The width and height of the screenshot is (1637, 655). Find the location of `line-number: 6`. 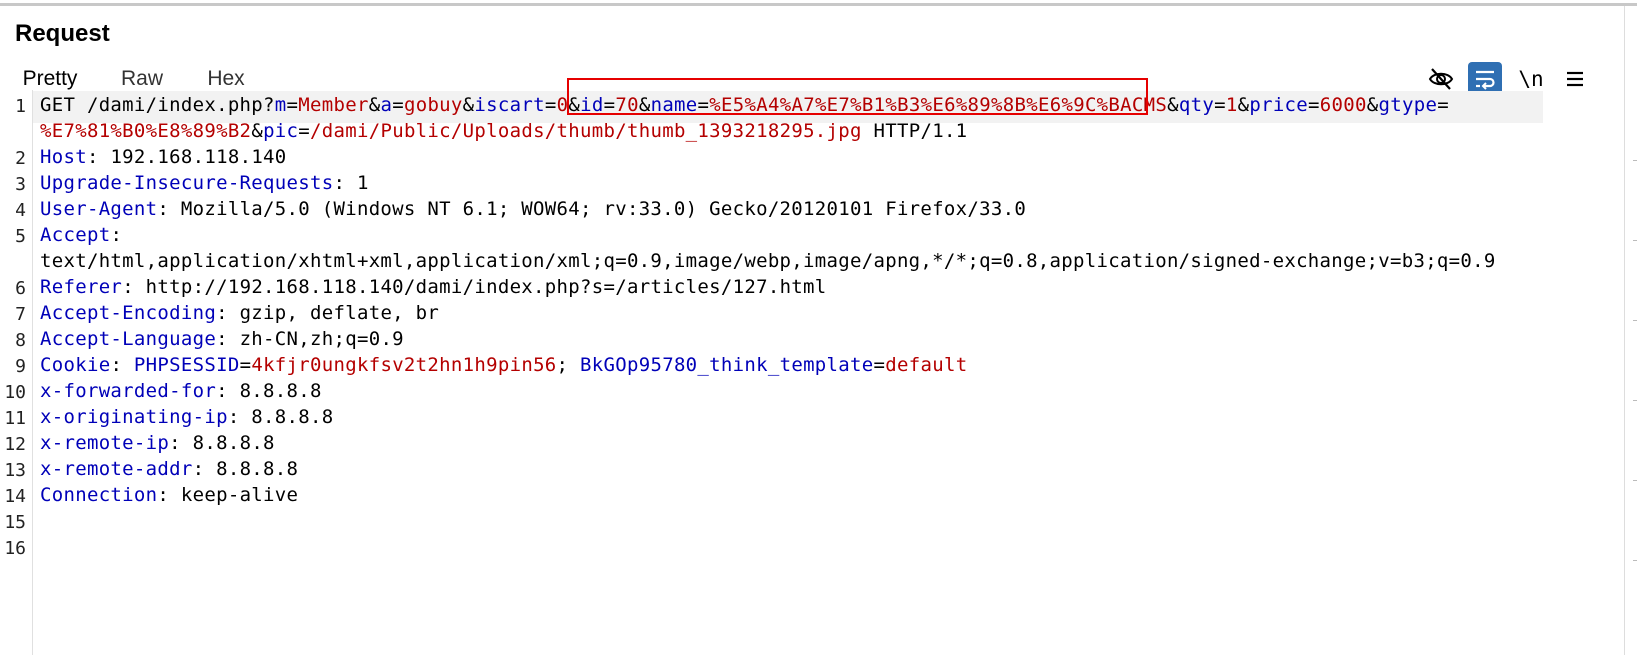

line-number: 6 is located at coordinates (20, 288).